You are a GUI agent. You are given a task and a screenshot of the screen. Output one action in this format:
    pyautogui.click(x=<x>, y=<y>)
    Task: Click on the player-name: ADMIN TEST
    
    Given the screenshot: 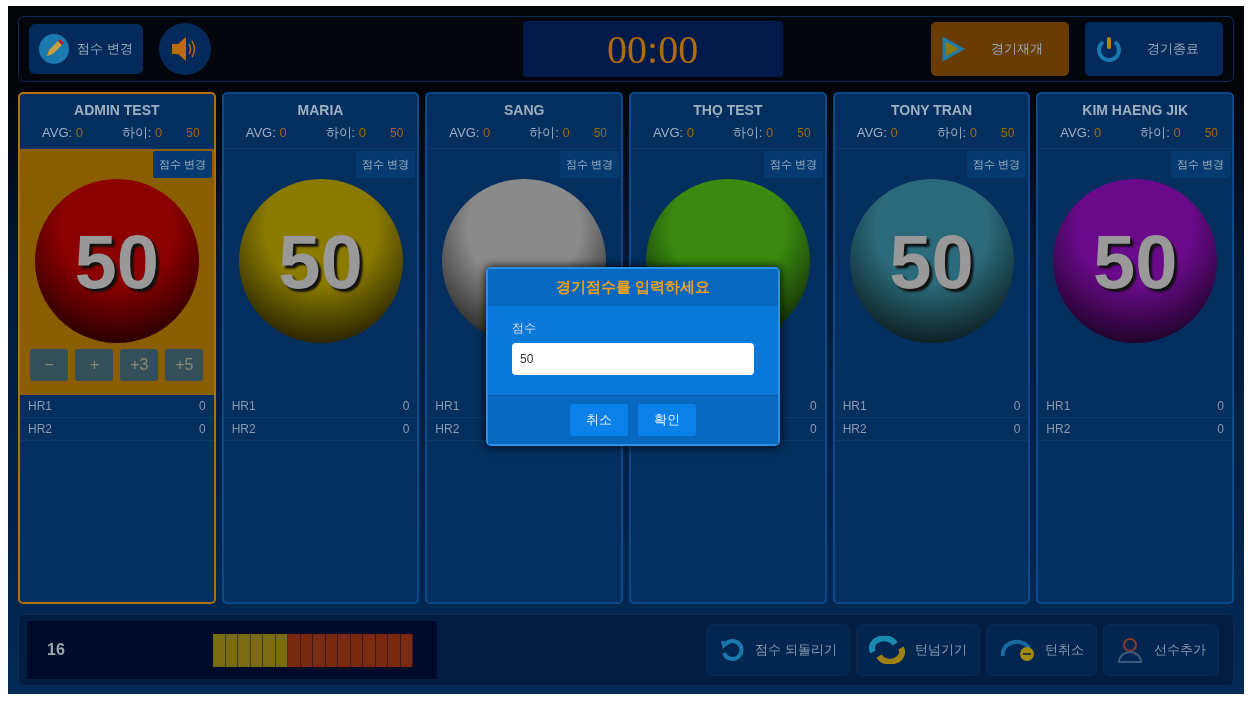 What is the action you would take?
    pyautogui.click(x=117, y=109)
    